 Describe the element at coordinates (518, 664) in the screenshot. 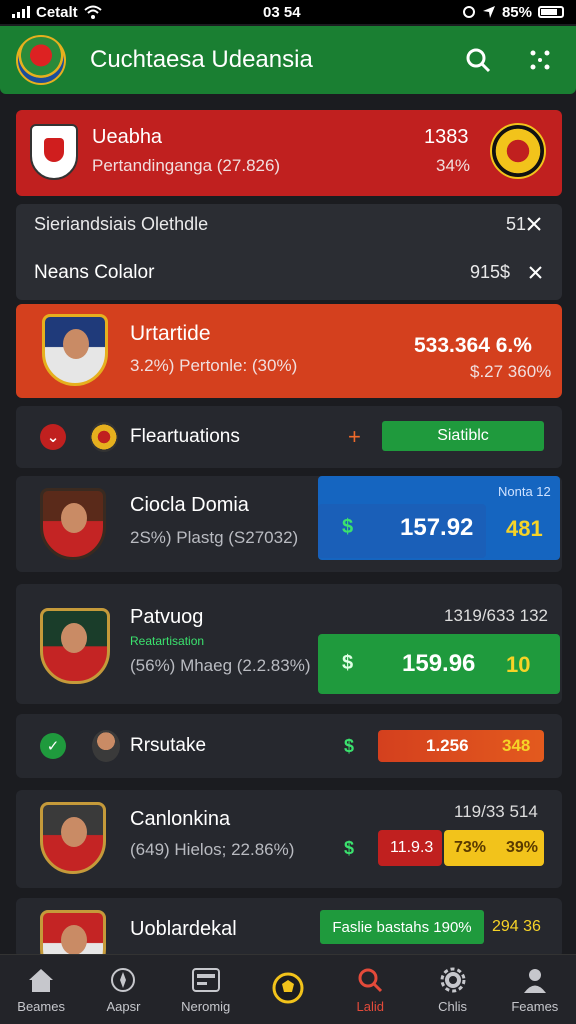

I see `player-extra: 10` at that location.